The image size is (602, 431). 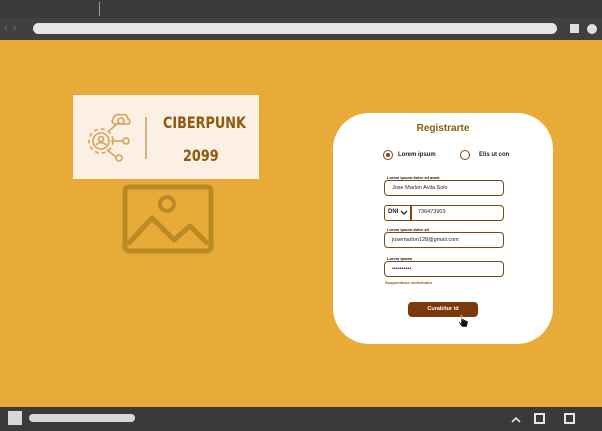 What do you see at coordinates (10, 28) in the screenshot?
I see `nav-arrows: ‹ ›` at bounding box center [10, 28].